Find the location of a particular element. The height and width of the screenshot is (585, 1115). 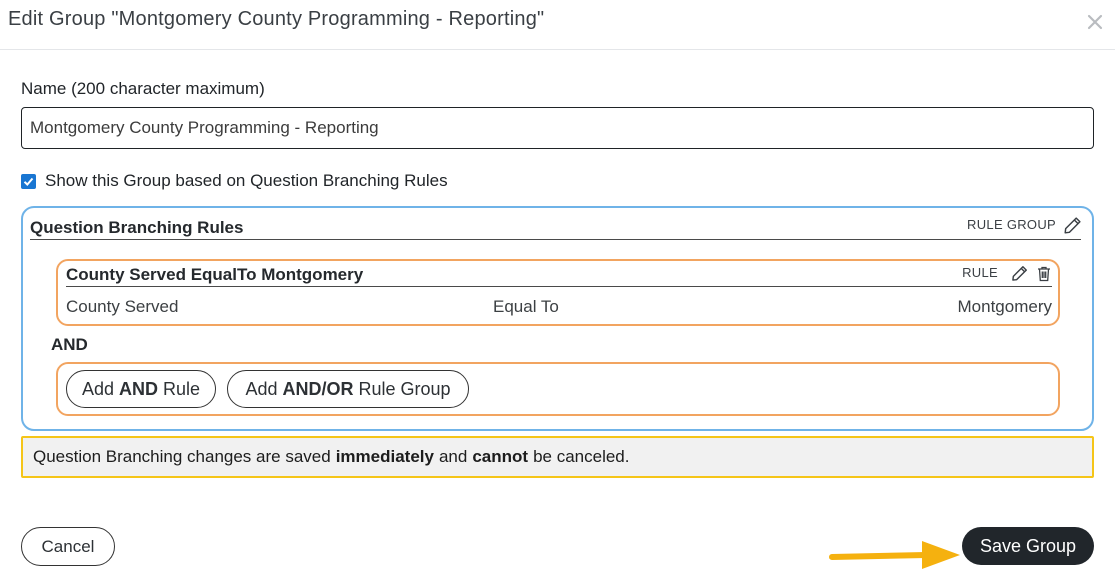

add-and-rule-button: Add AND Rule is located at coordinates (141, 389).